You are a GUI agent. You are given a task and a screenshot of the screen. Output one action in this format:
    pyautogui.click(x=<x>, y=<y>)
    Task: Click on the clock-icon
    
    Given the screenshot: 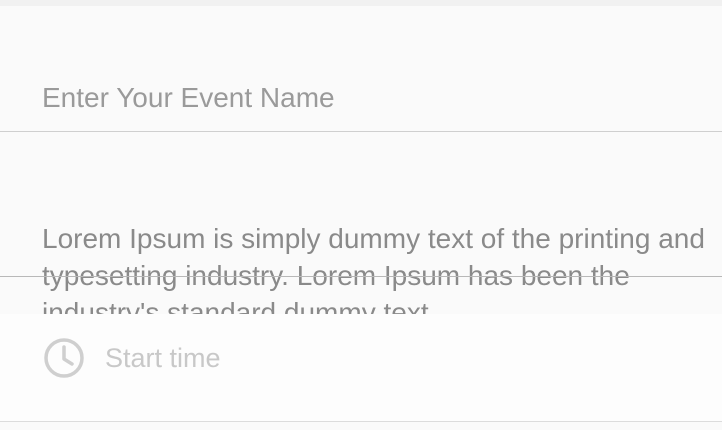 What is the action you would take?
    pyautogui.click(x=64, y=358)
    